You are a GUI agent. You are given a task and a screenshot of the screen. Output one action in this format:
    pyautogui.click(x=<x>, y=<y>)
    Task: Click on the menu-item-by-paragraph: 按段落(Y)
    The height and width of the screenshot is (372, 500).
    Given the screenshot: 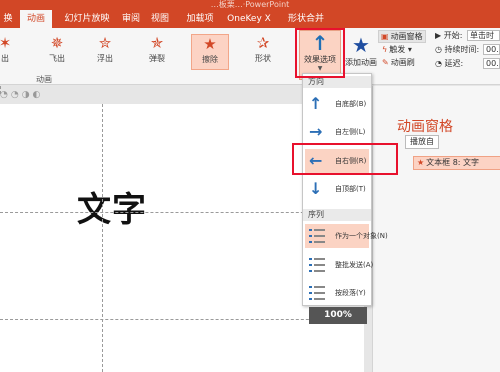 What is the action you would take?
    pyautogui.click(x=337, y=293)
    